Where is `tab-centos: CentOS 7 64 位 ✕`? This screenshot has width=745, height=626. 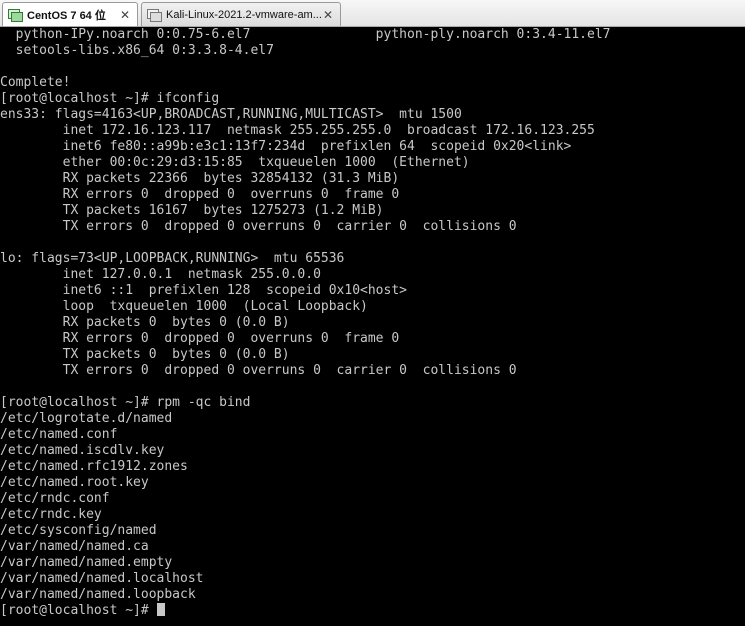
tab-centos: CentOS 7 64 位 ✕ is located at coordinates (70, 14).